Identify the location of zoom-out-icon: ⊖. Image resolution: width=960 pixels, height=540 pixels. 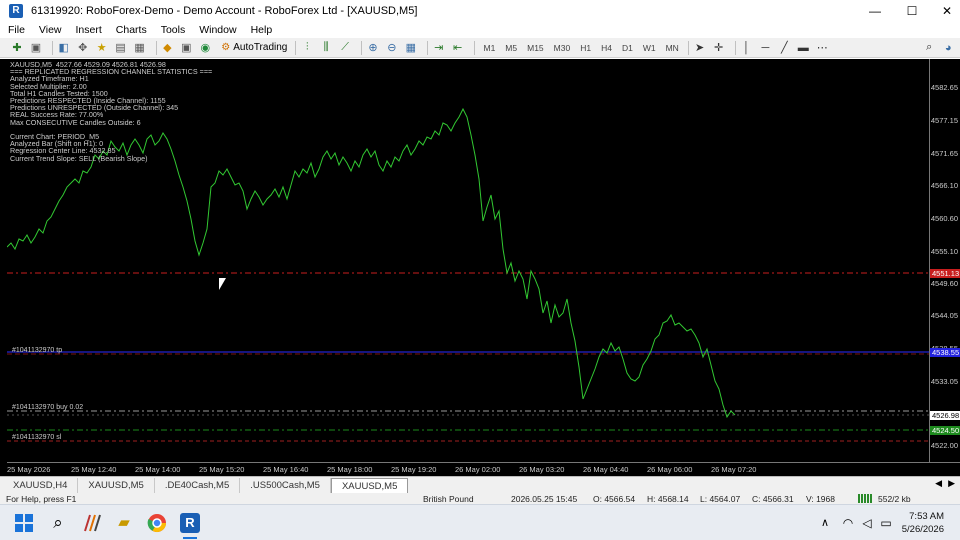
(392, 48).